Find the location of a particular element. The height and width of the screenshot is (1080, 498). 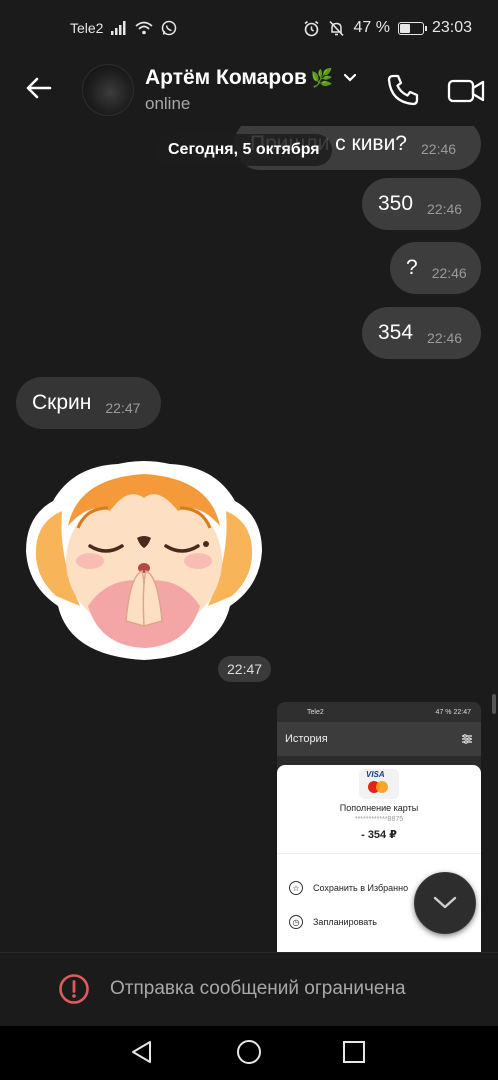

clock-icon: ◷ is located at coordinates (296, 922).